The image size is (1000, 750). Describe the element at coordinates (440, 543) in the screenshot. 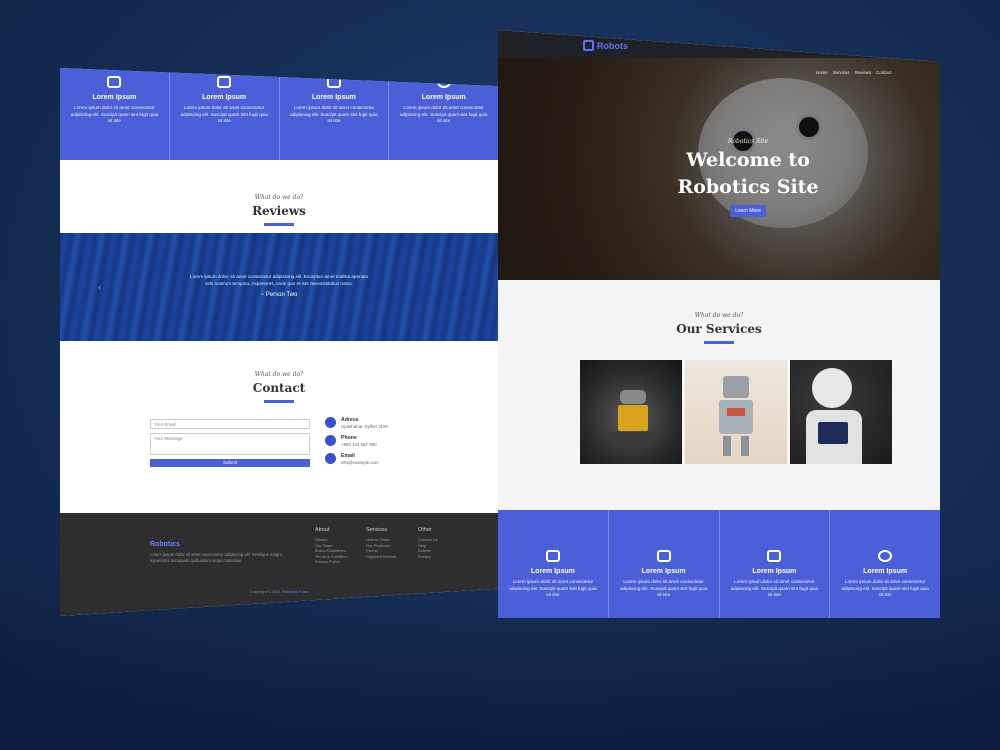

I see `footer-column-other: Other Contact Us Help Submit Privacy` at that location.